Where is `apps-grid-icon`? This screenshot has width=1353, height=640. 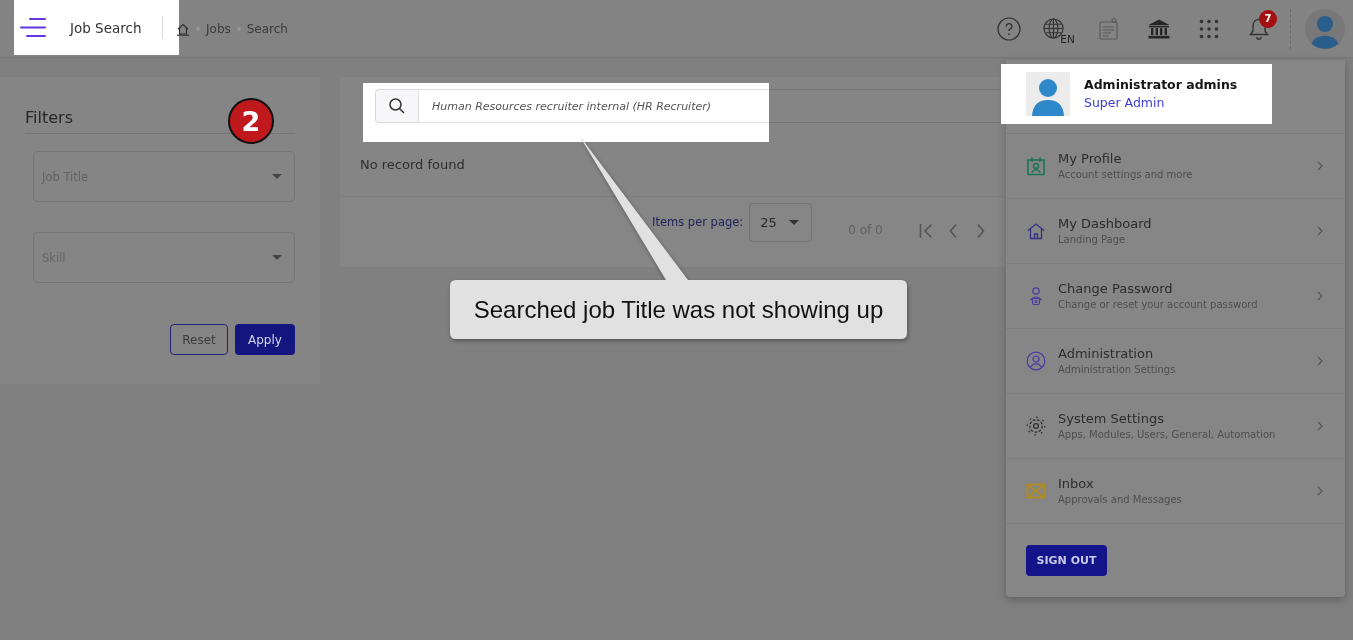
apps-grid-icon is located at coordinates (1209, 28).